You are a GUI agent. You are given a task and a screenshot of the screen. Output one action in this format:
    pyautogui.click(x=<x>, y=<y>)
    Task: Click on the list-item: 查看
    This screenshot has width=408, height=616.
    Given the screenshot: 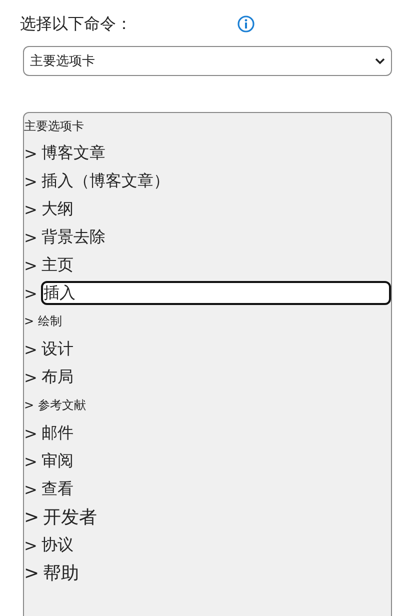 What is the action you would take?
    pyautogui.click(x=57, y=489)
    